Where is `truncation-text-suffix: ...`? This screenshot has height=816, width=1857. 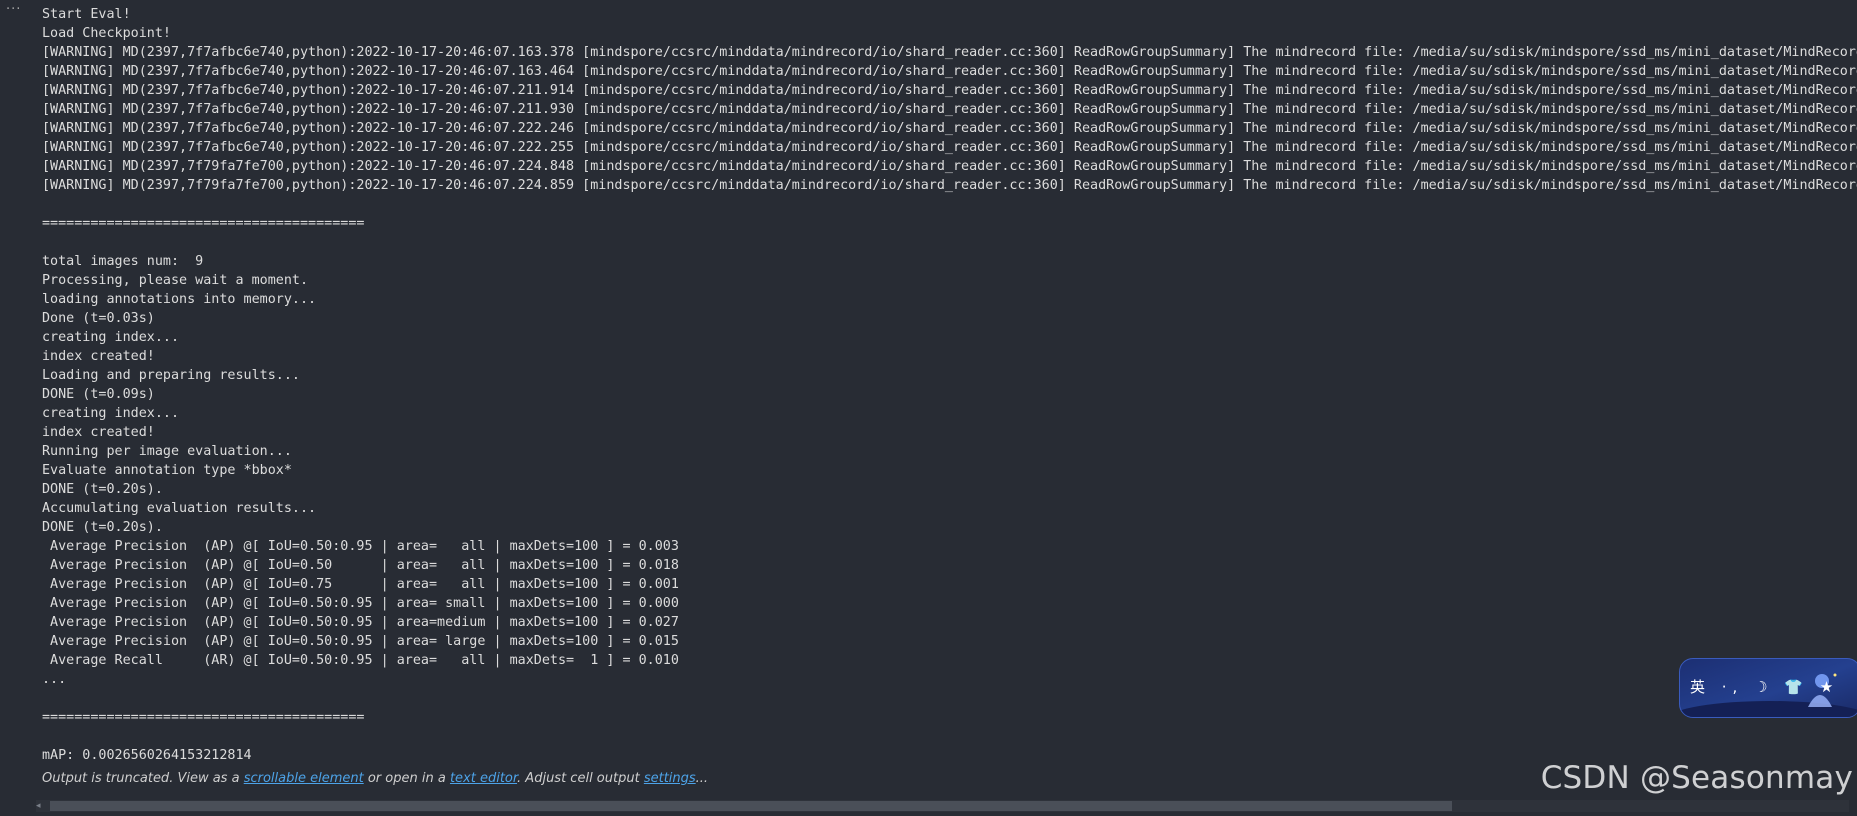
truncation-text-suffix: ... is located at coordinates (702, 778).